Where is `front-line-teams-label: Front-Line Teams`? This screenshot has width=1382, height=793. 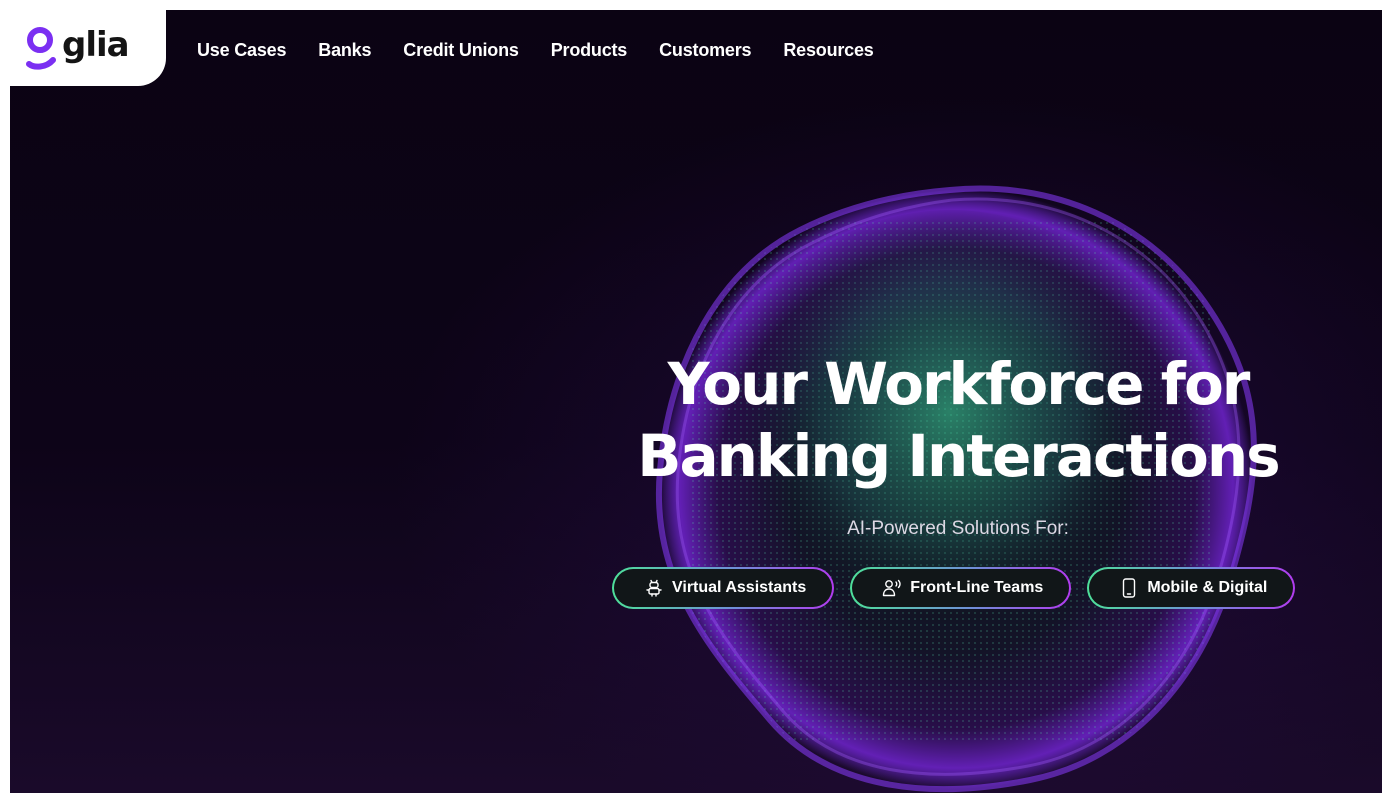 front-line-teams-label: Front-Line Teams is located at coordinates (977, 587).